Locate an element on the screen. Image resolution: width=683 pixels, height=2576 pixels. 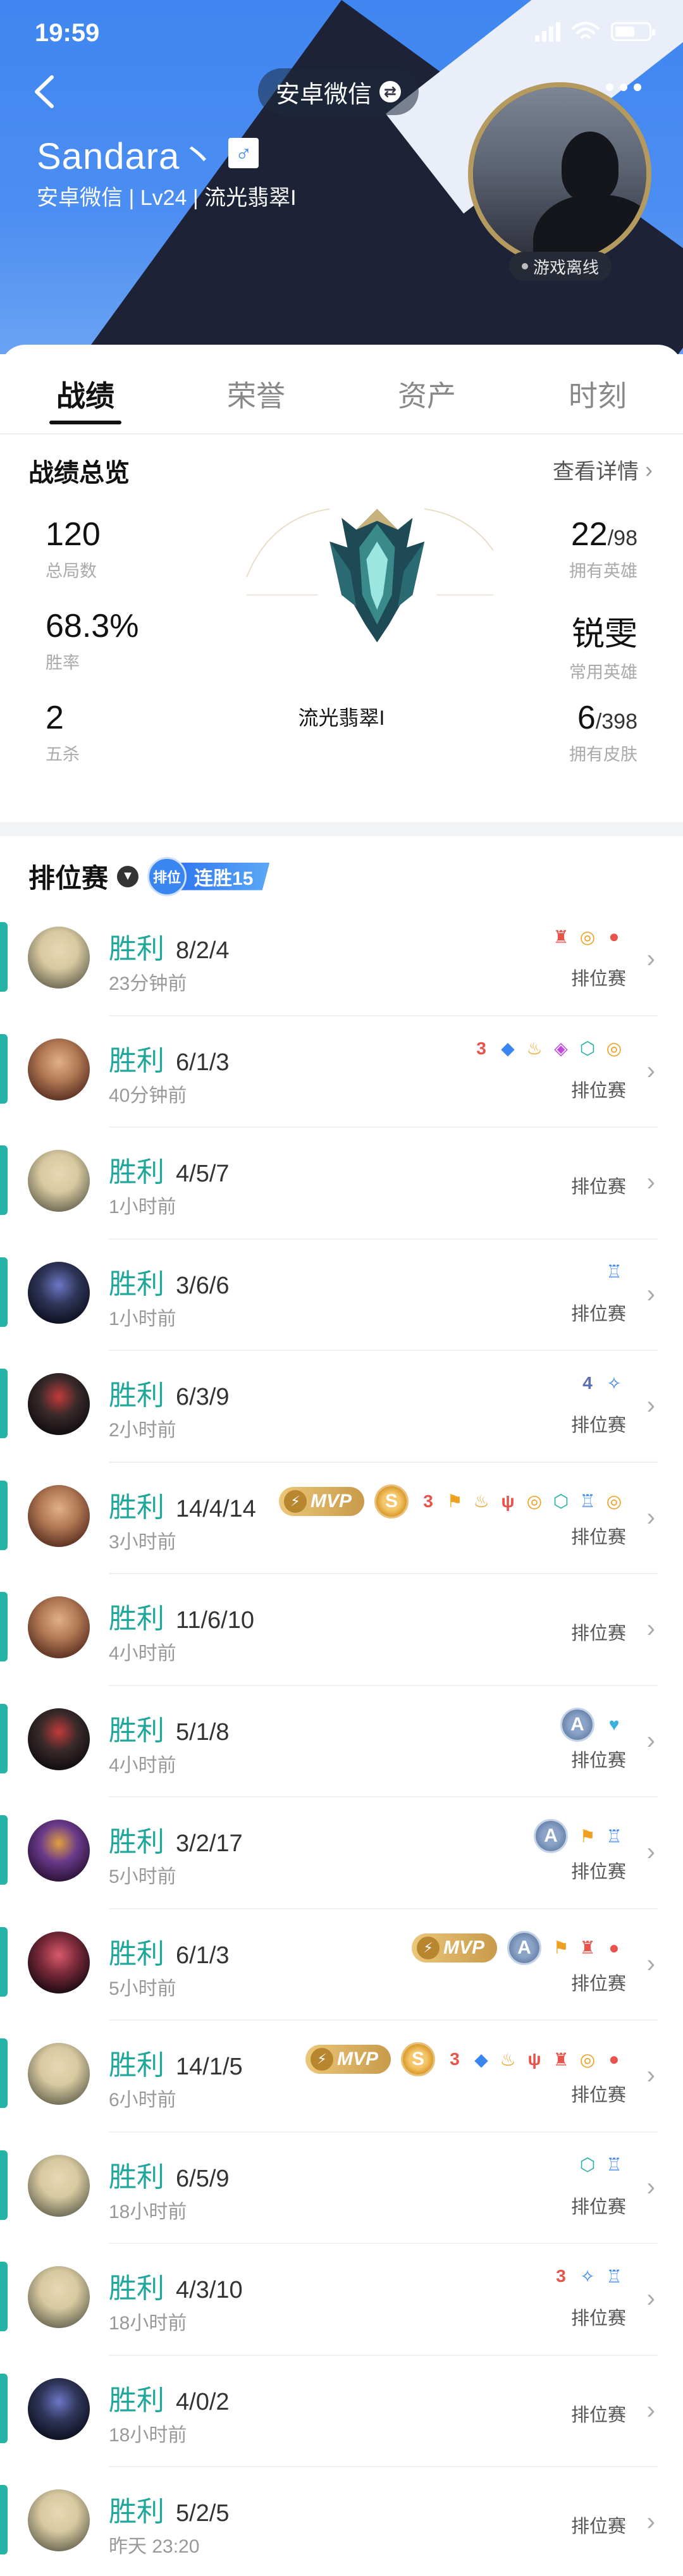
match-row: 胜利 5/1/8 4小时前 A ♥ 排位赛 › is located at coordinates (341, 1741).